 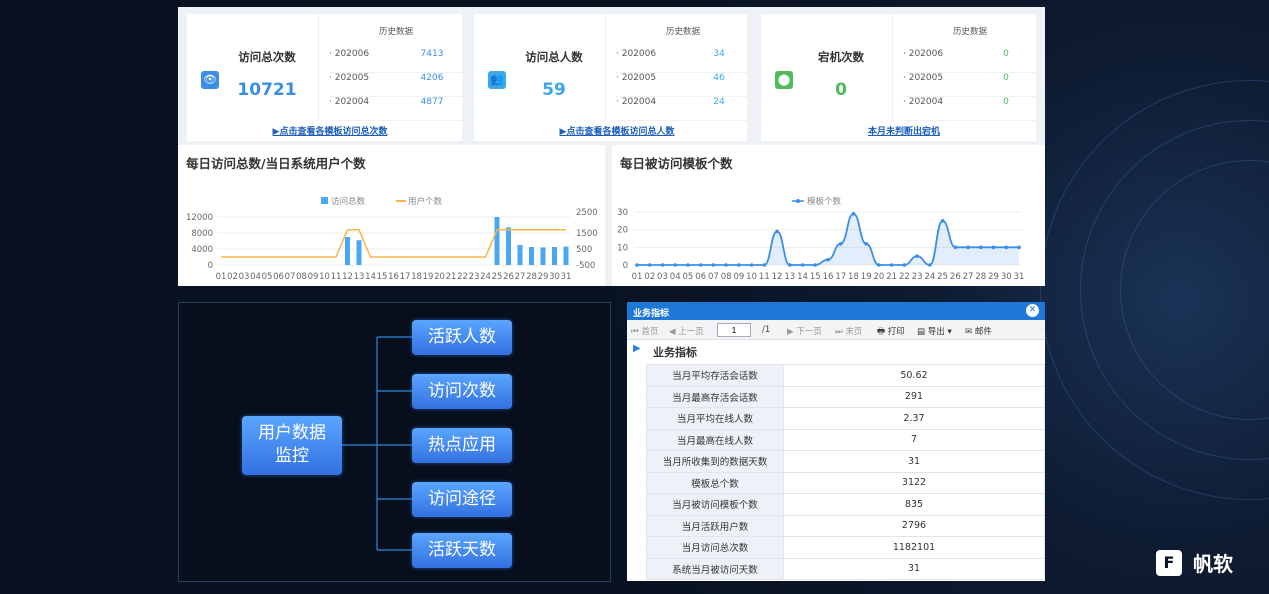 I want to click on x-tick-label: 14, so click(x=370, y=277).